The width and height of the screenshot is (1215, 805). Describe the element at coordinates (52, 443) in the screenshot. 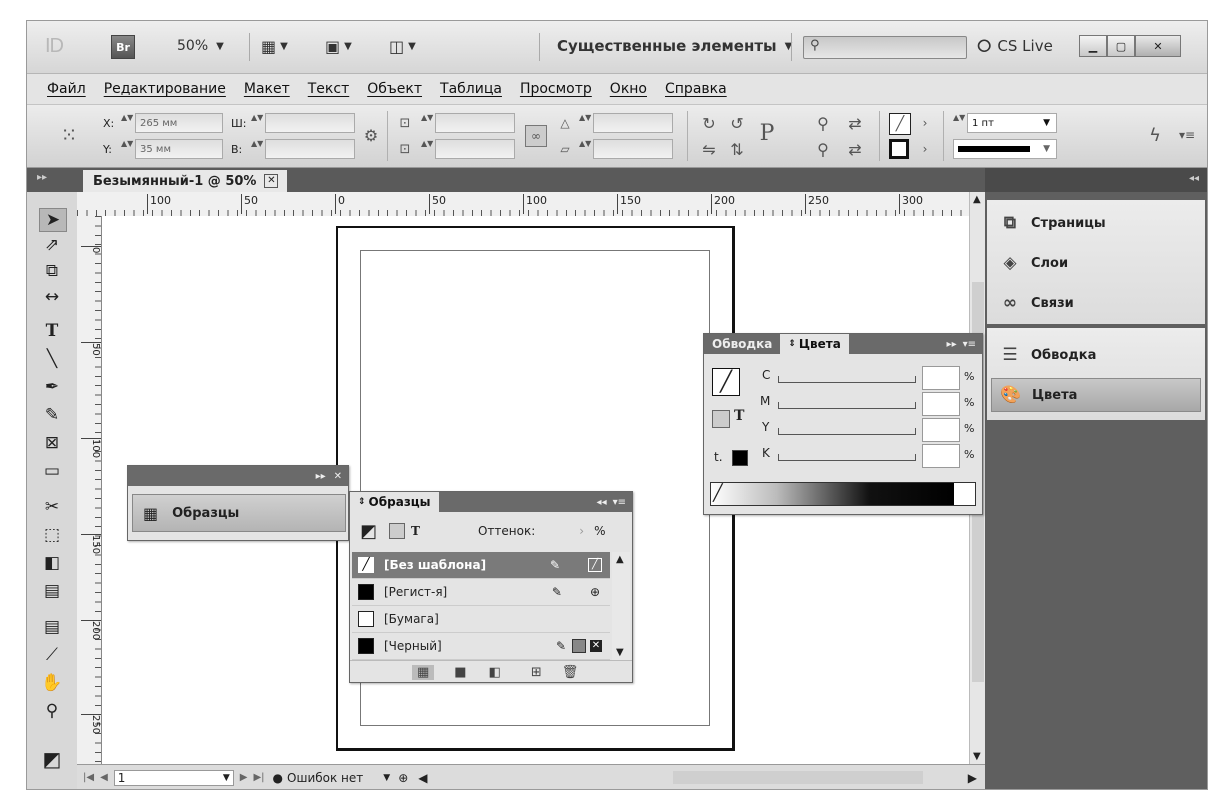

I see `rectangle-frame-tool-icon: ⊠` at that location.